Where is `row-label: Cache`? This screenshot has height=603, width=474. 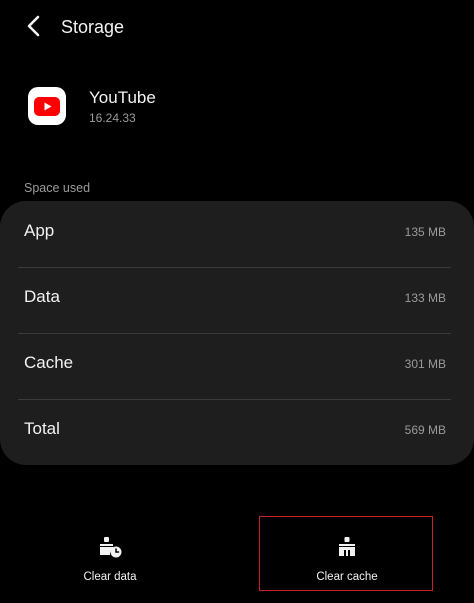 row-label: Cache is located at coordinates (49, 362).